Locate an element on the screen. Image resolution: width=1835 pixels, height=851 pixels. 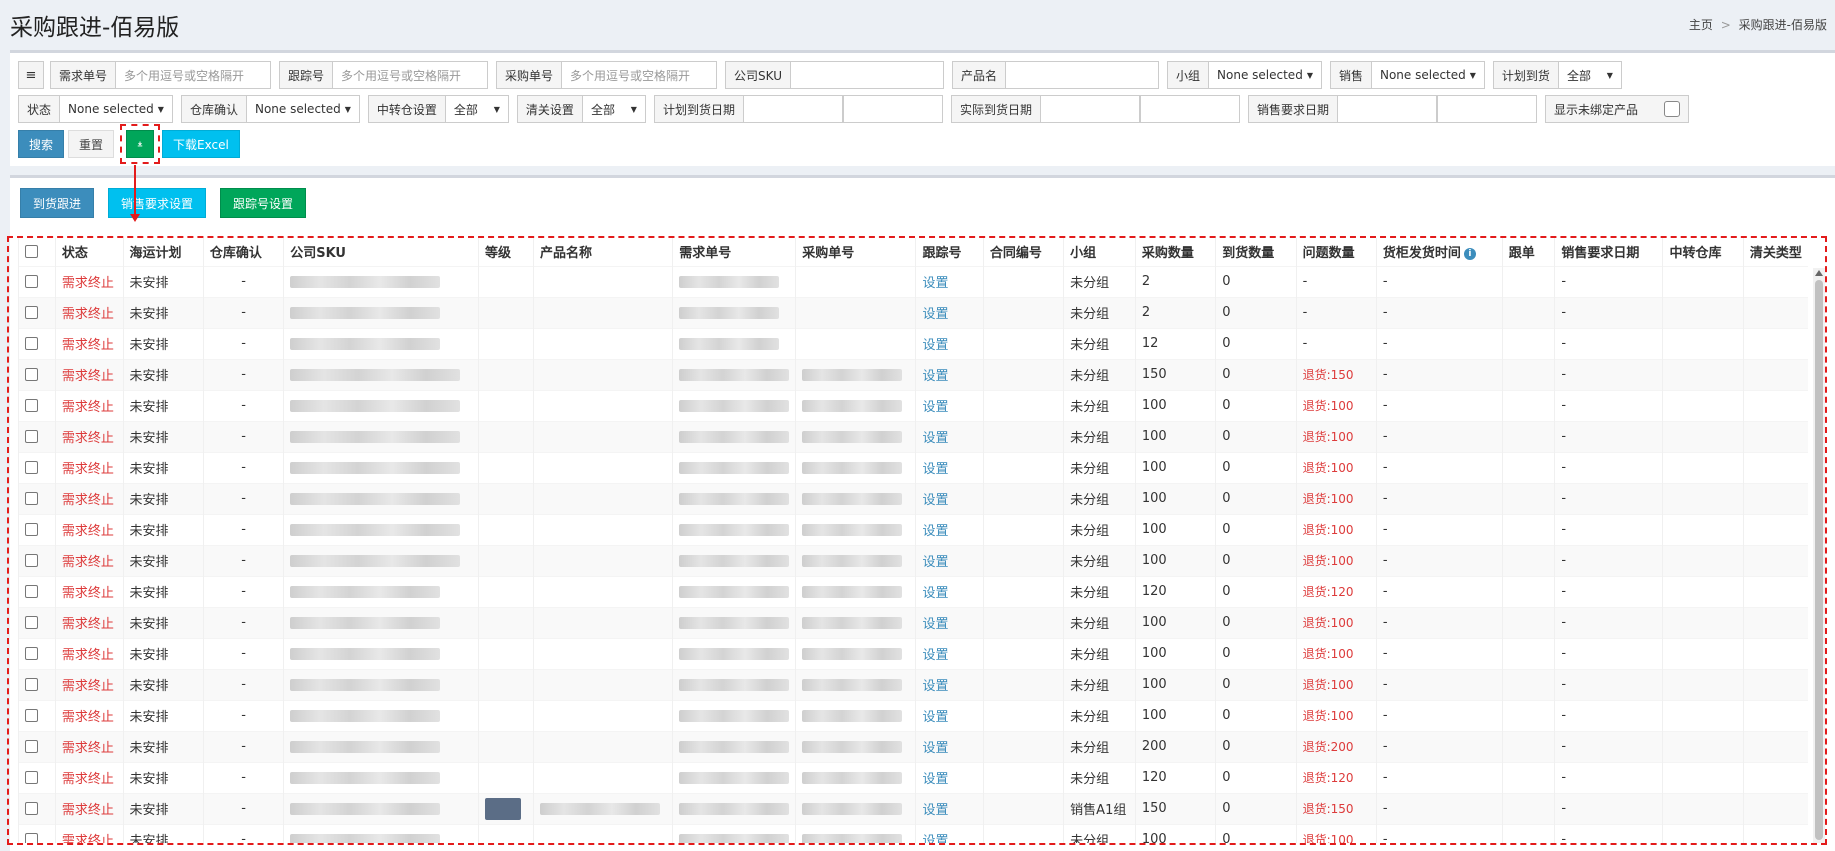
group-filter: 小组 None selected ▼ is located at coordinates (1244, 75).